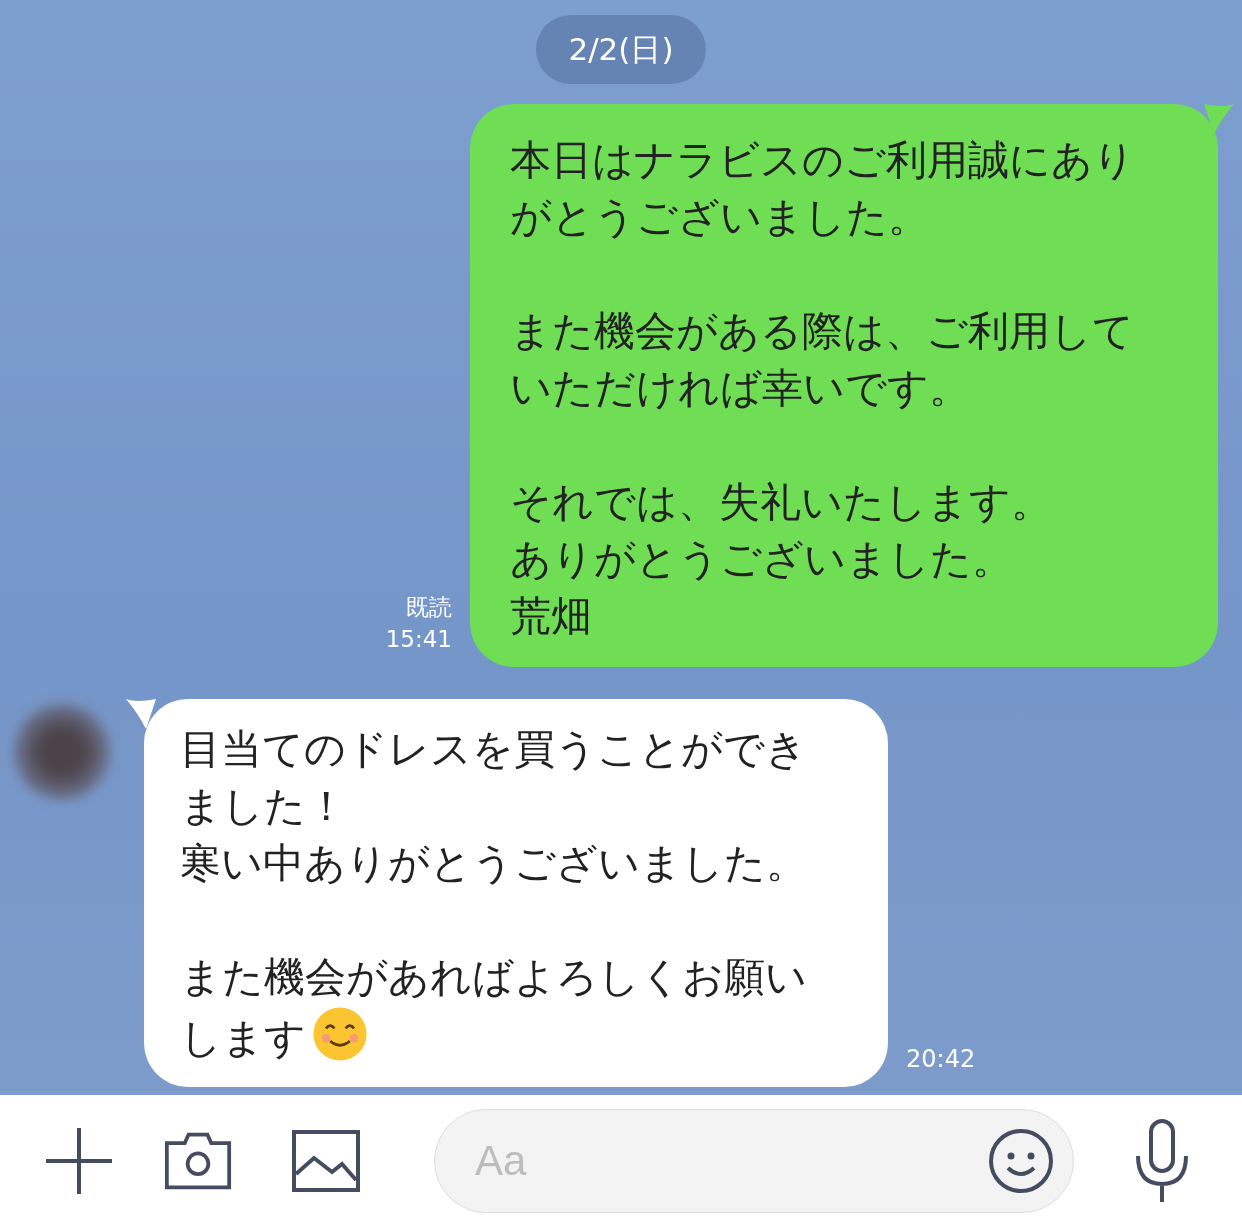 The width and height of the screenshot is (1242, 1227). What do you see at coordinates (494, 778) in the screenshot?
I see `message-text: 目当てのドレスを買うことができました！` at bounding box center [494, 778].